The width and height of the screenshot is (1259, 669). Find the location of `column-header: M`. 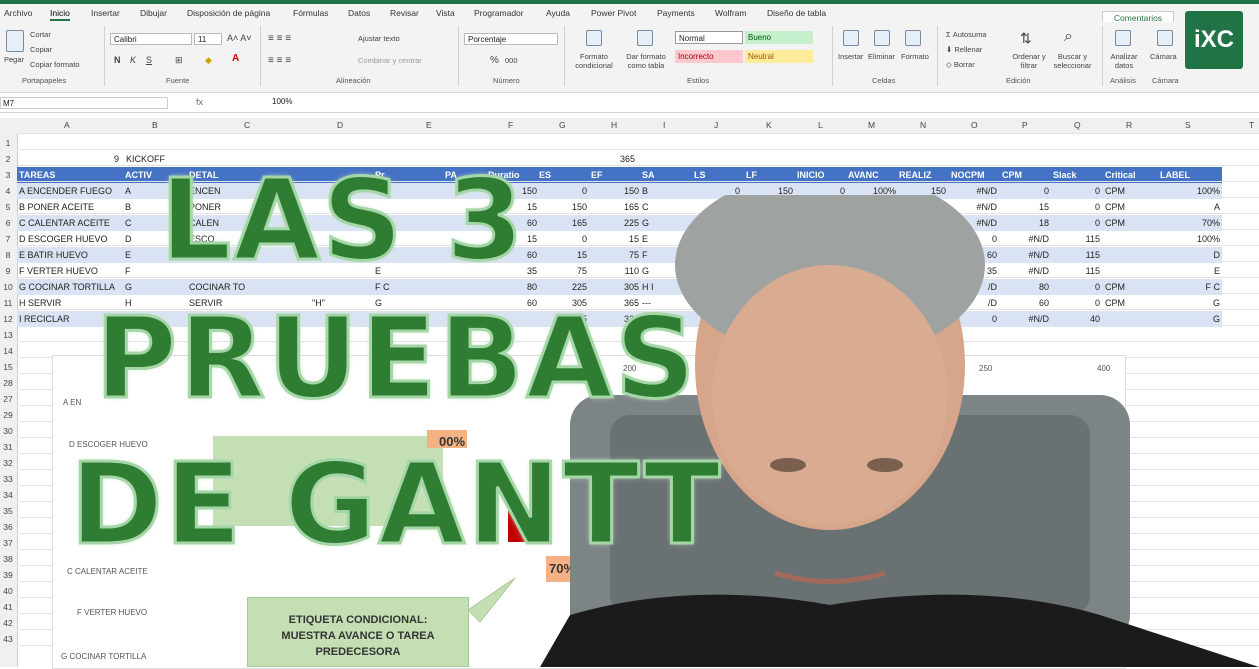

column-header: M is located at coordinates (871, 125).